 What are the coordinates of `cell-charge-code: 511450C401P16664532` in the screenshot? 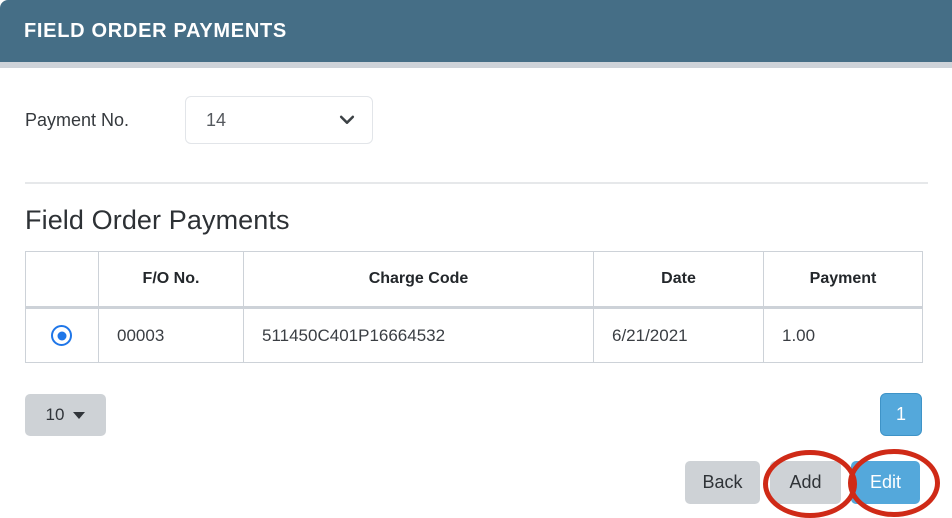 It's located at (418, 335).